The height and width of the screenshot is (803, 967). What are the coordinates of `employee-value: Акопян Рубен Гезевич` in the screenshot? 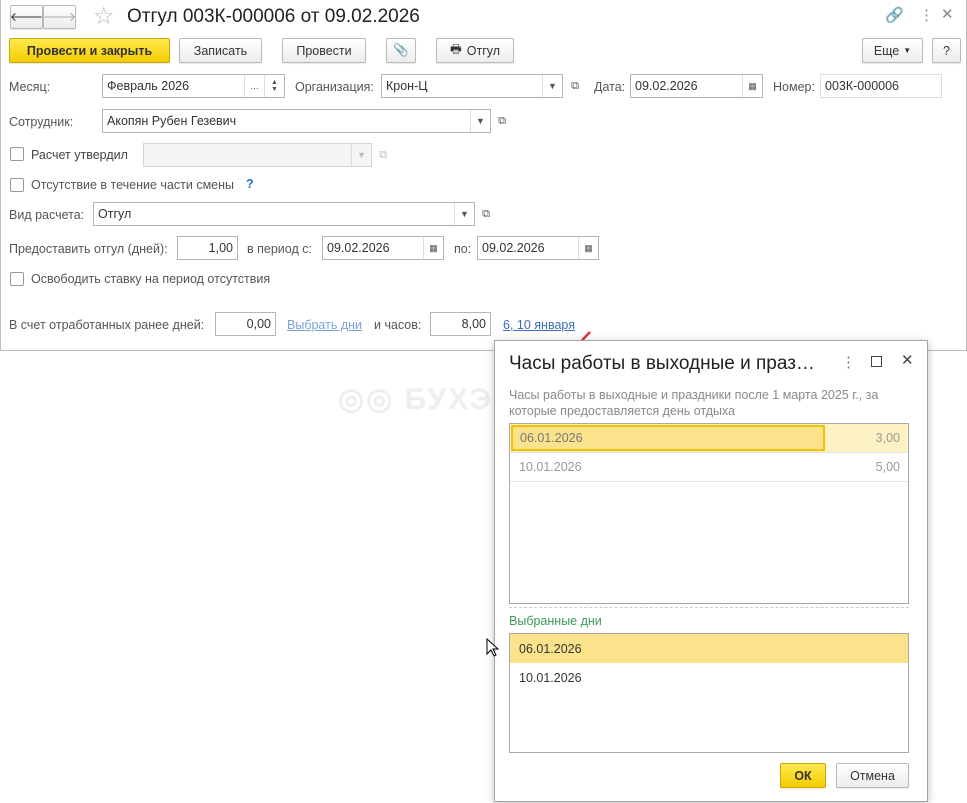 It's located at (172, 121).